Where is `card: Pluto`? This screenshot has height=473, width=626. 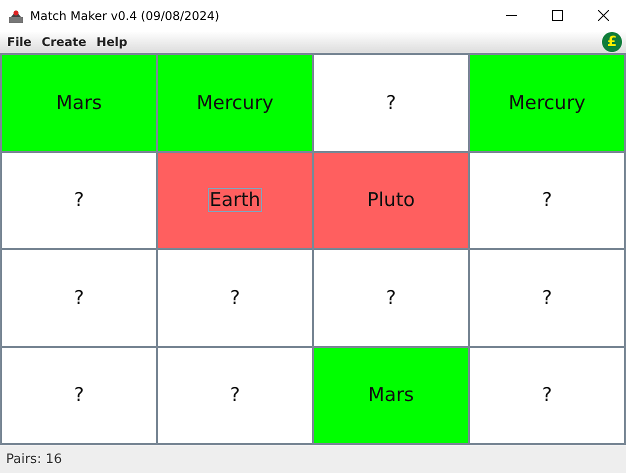
card: Pluto is located at coordinates (391, 200).